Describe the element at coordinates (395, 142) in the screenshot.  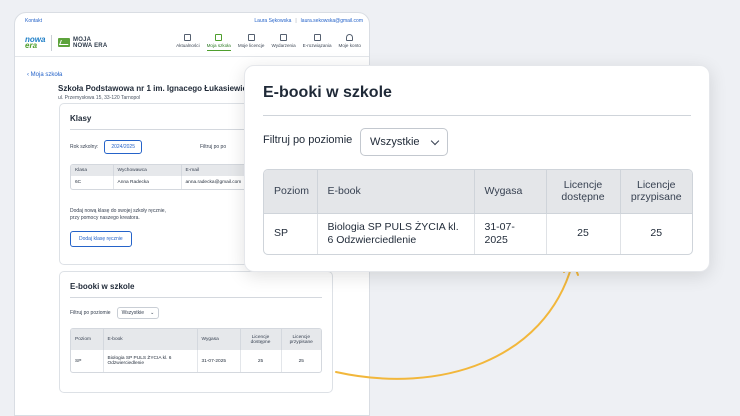
I see `level-filter-value: Wszystkie` at that location.